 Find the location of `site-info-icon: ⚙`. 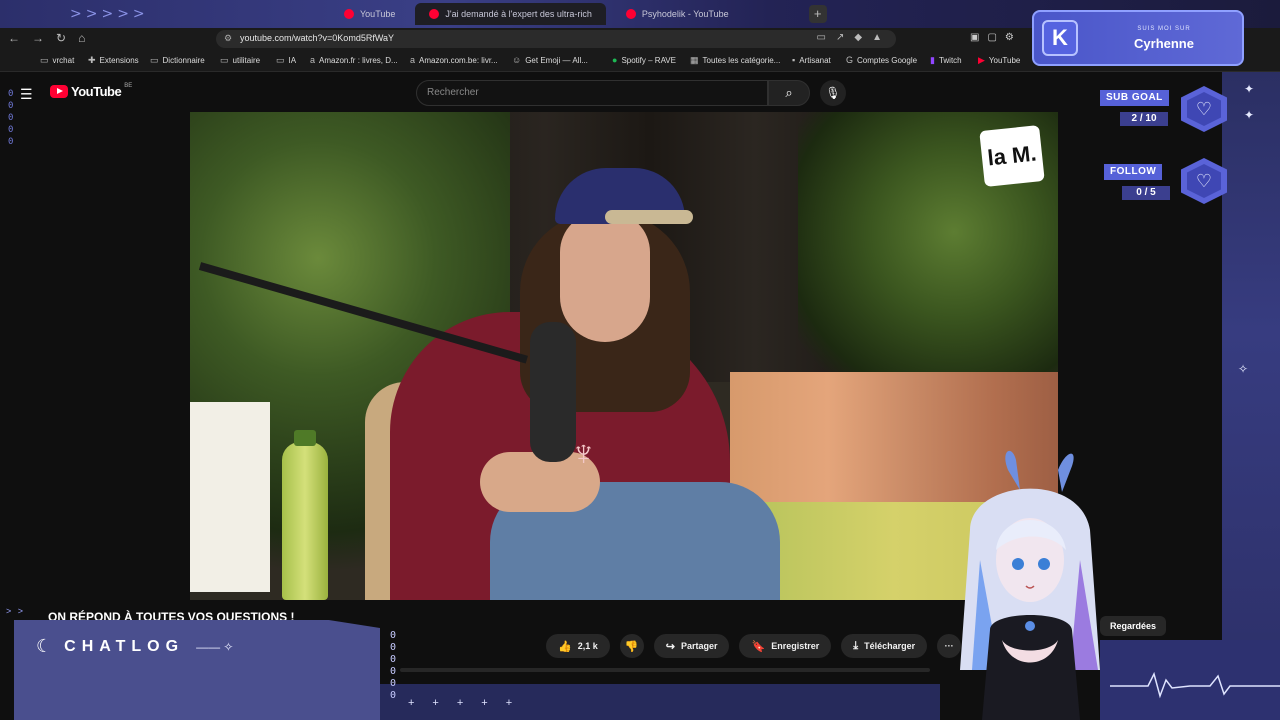

site-info-icon: ⚙ is located at coordinates (228, 38).